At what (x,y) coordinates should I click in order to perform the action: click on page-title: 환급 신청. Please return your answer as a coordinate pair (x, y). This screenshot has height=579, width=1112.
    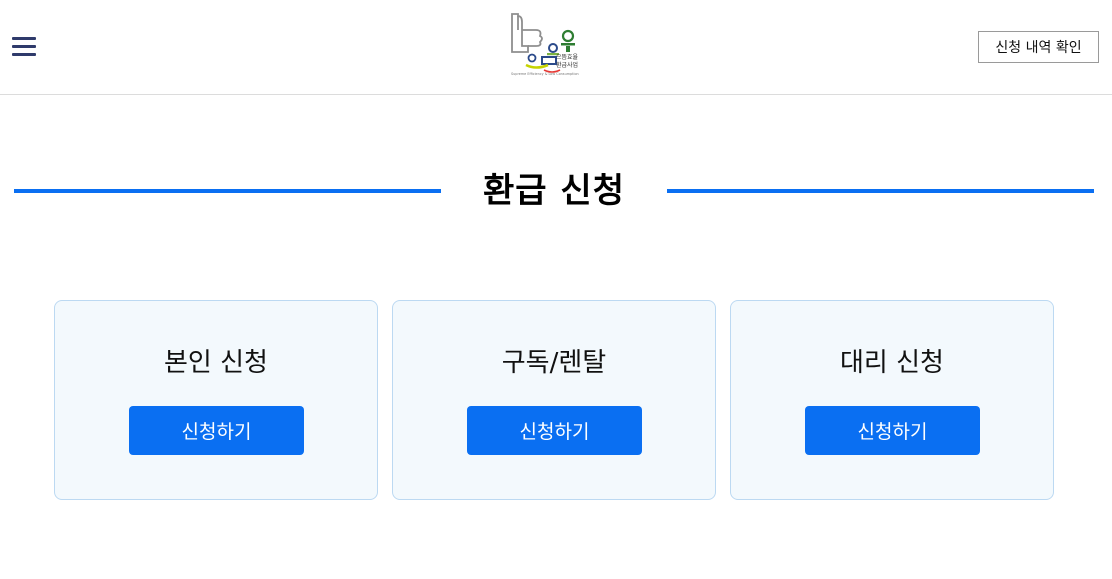
    Looking at the image, I should click on (554, 191).